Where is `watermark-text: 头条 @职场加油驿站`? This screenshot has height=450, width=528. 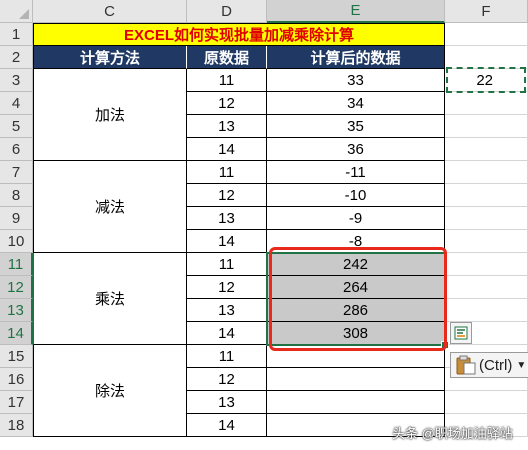 watermark-text: 头条 @职场加油驿站 is located at coordinates (452, 433).